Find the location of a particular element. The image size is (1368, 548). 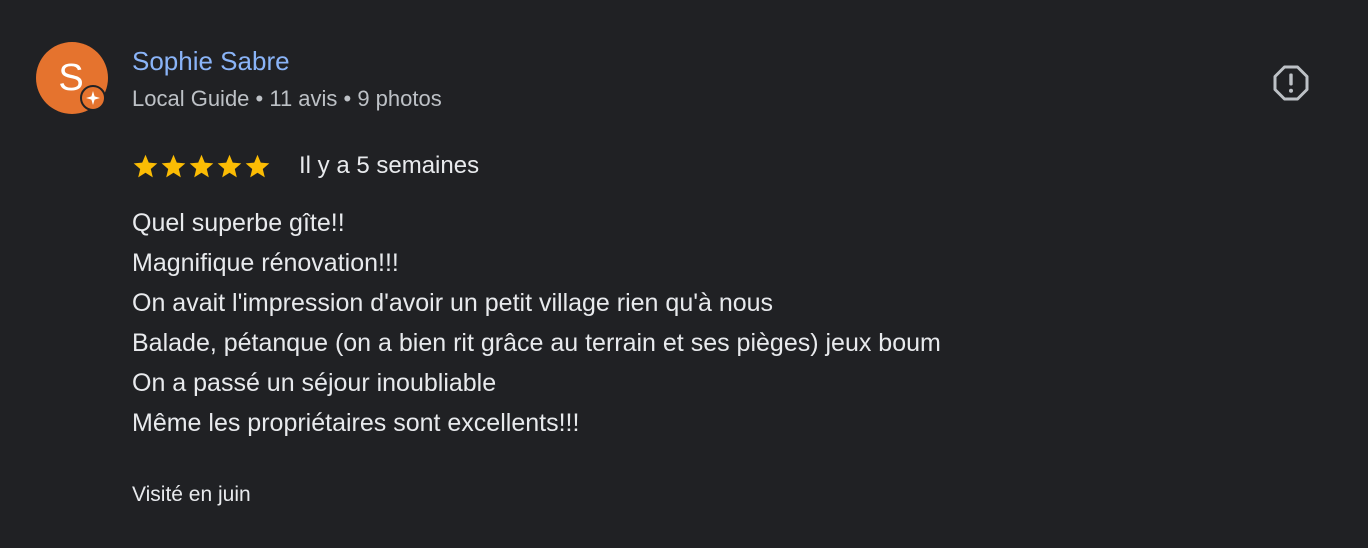

report-icon is located at coordinates (1291, 83).